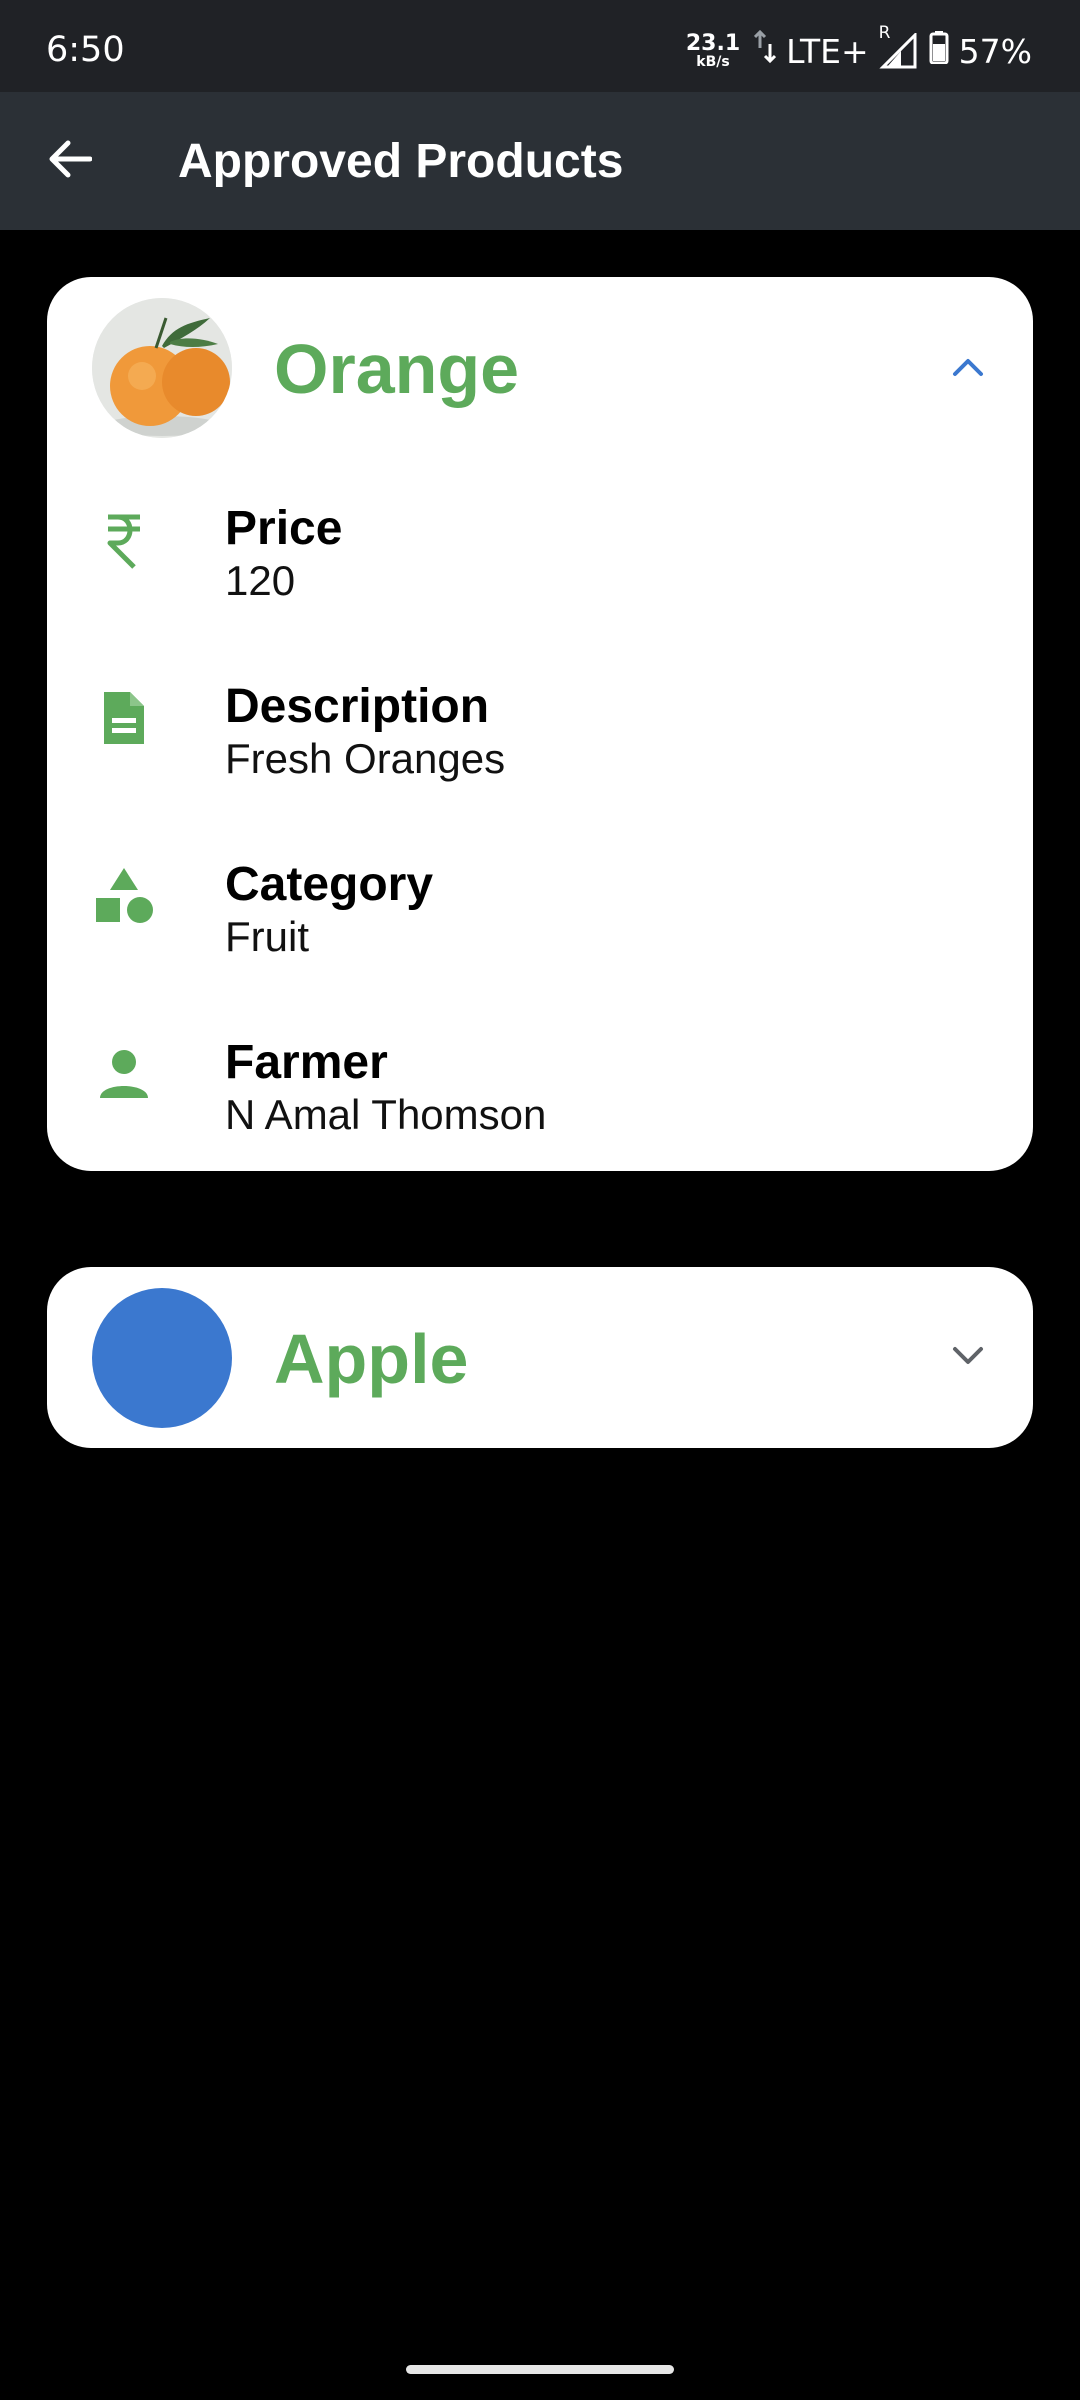 The width and height of the screenshot is (1080, 2400). Describe the element at coordinates (540, 545) in the screenshot. I see `detail-row-price: Price 120` at that location.